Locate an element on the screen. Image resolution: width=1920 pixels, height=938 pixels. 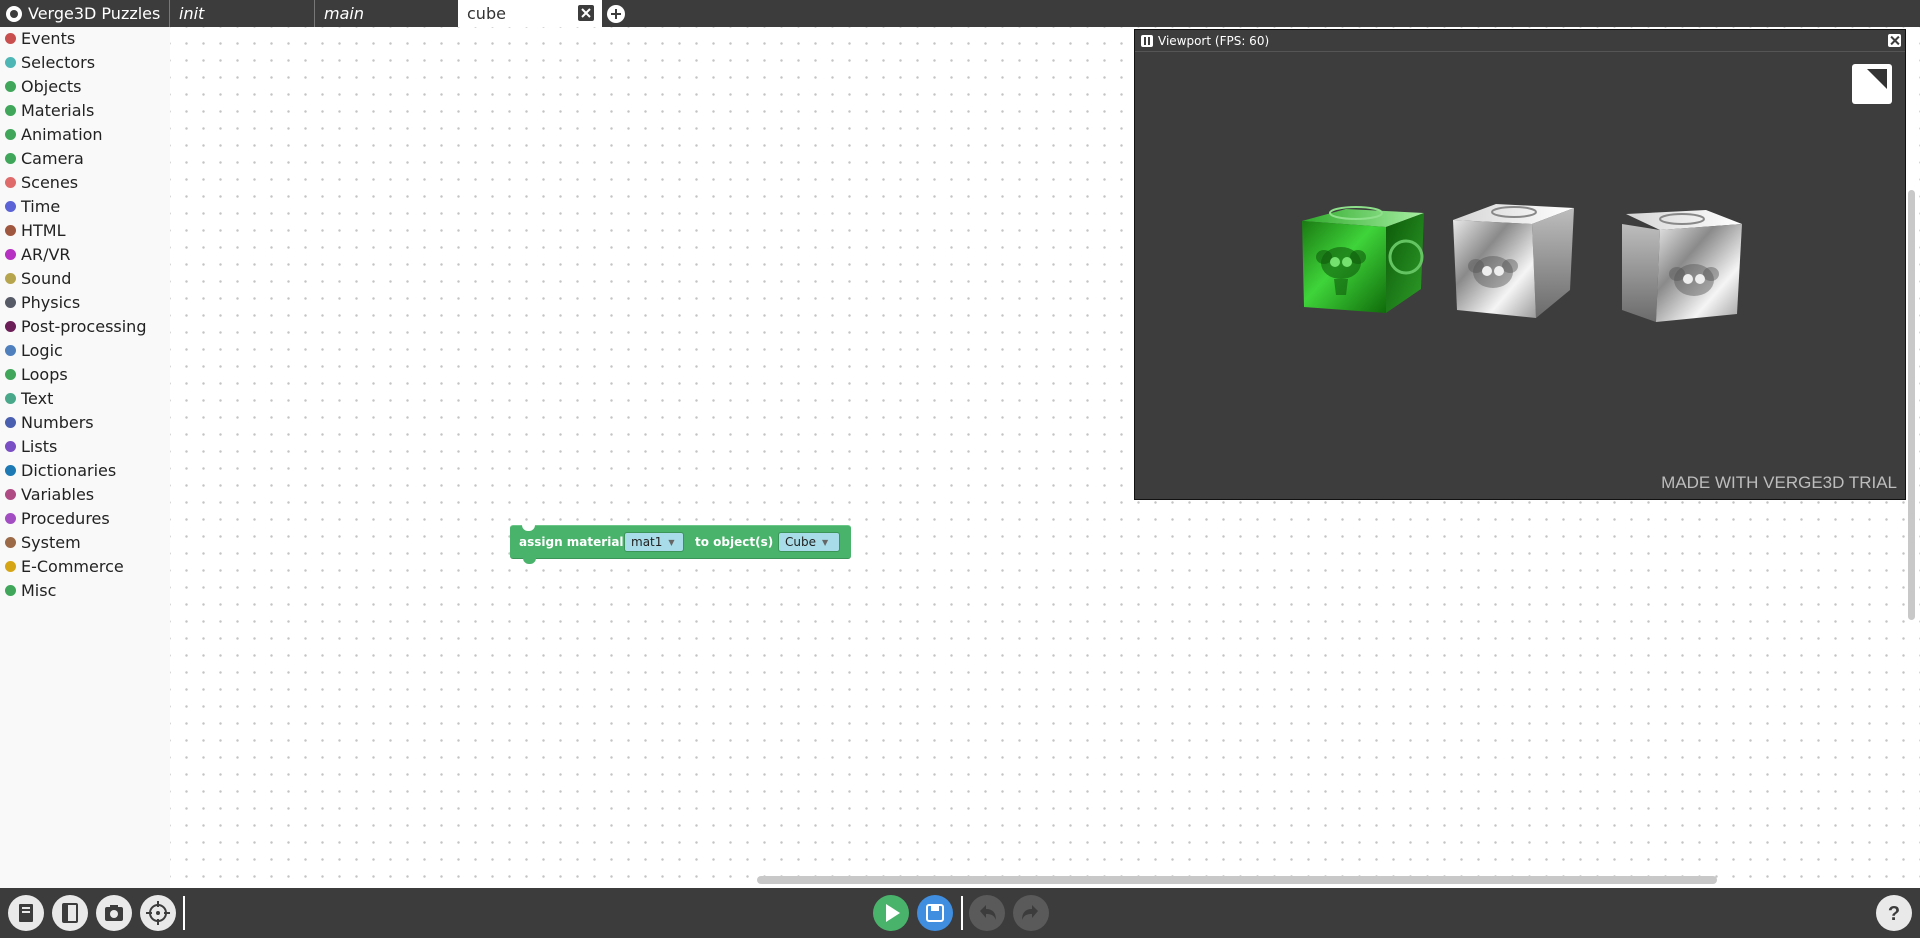
material-dropdown-value: mat1 is located at coordinates (647, 542).